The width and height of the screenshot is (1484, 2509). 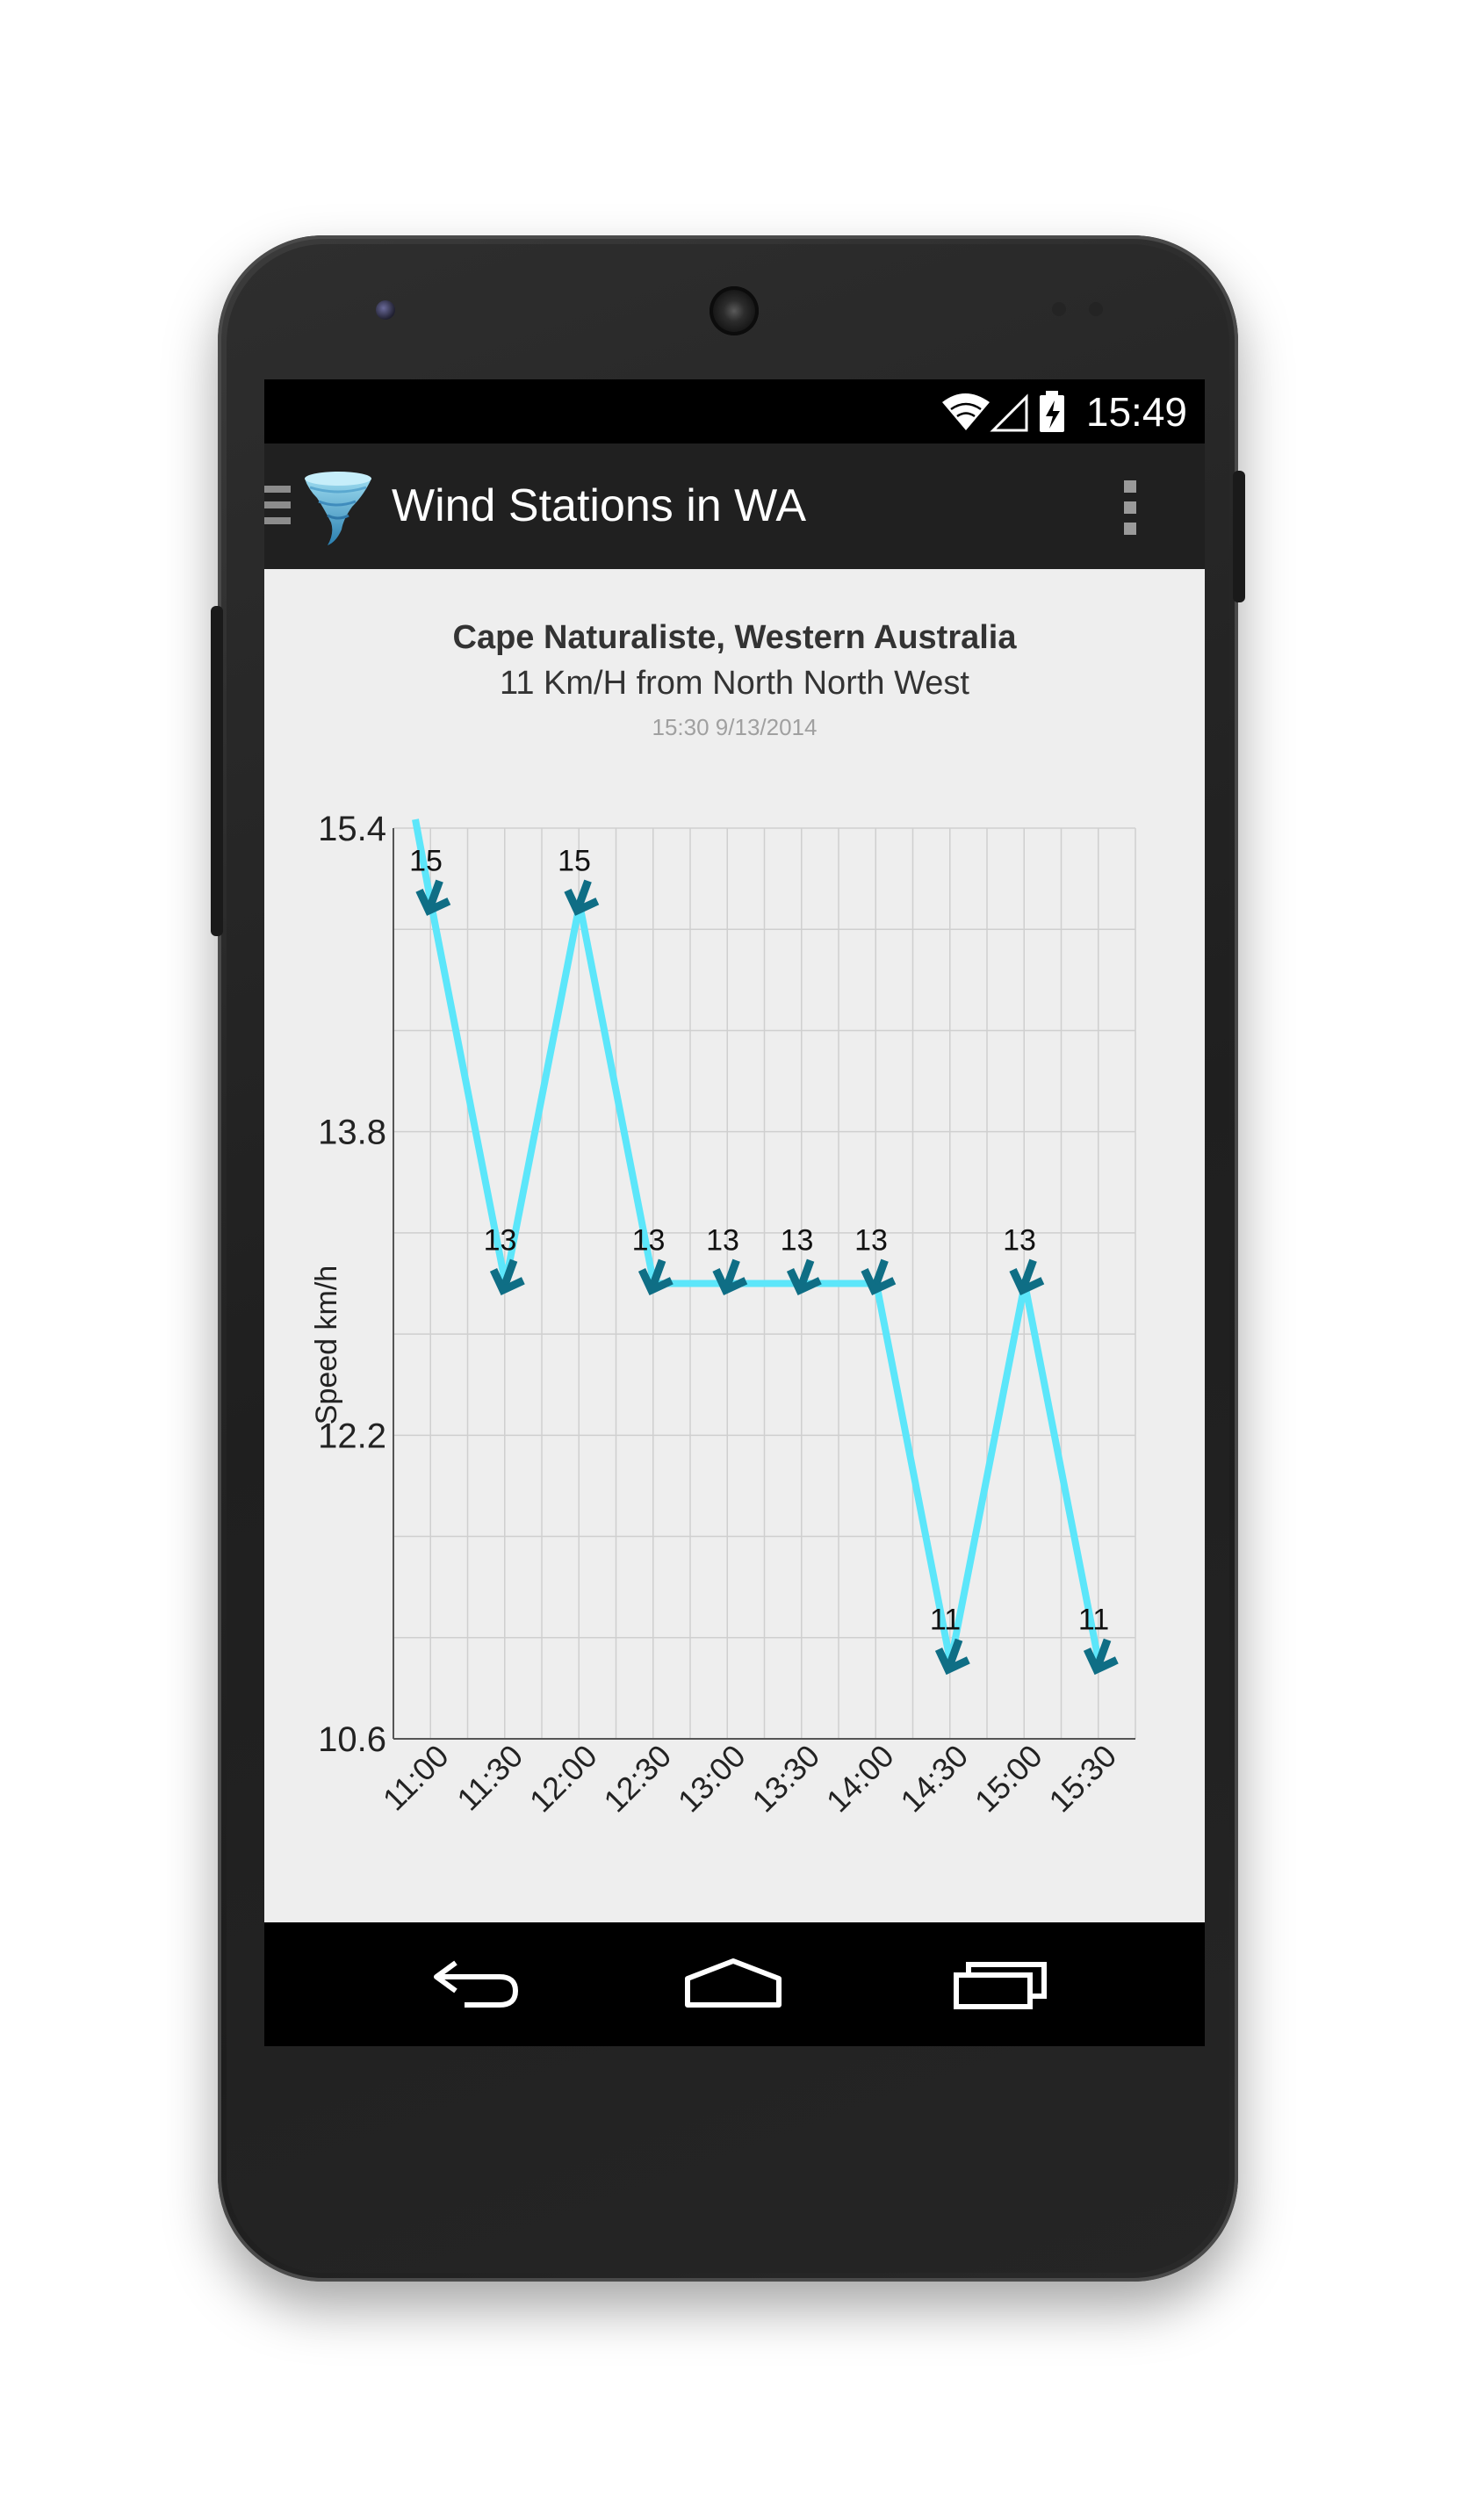 I want to click on status-icons, so click(x=1019, y=414).